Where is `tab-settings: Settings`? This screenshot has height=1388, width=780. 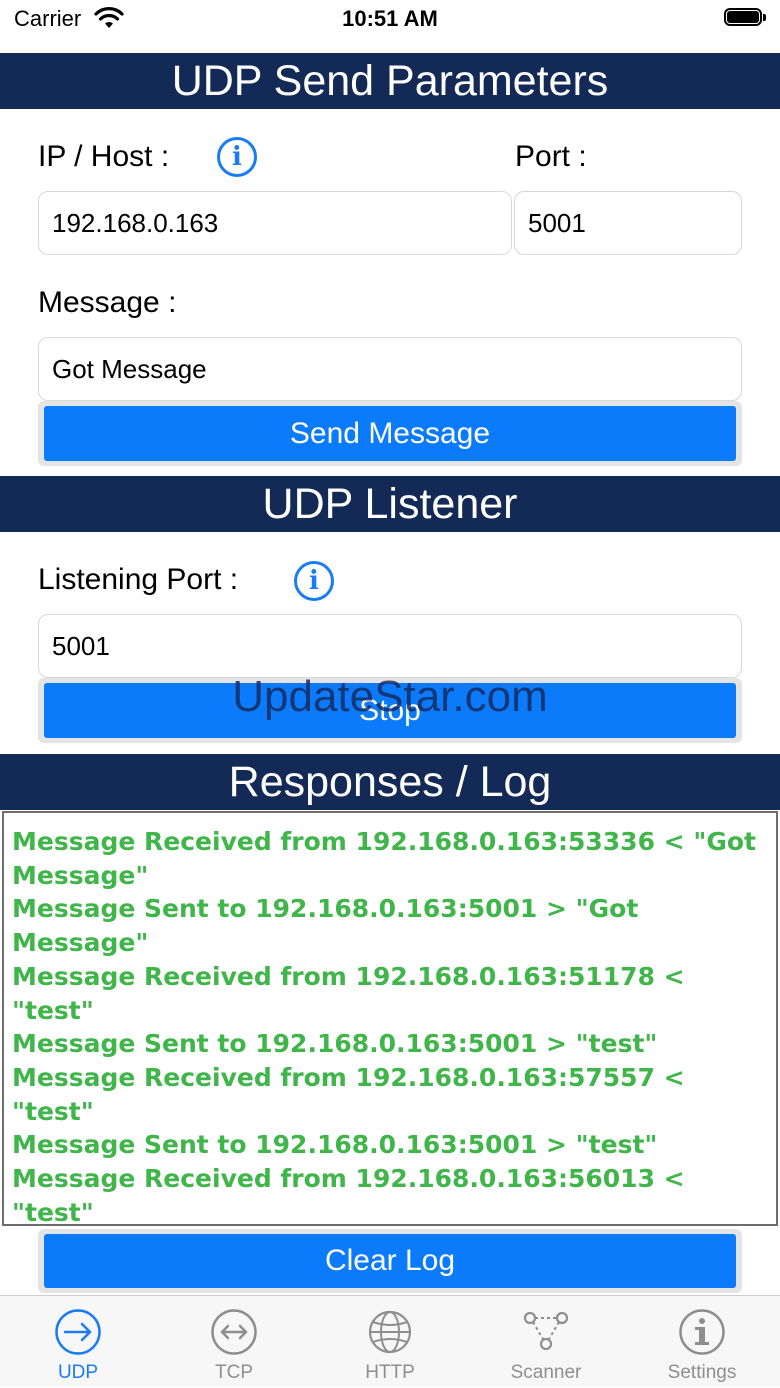
tab-settings: Settings is located at coordinates (702, 1342).